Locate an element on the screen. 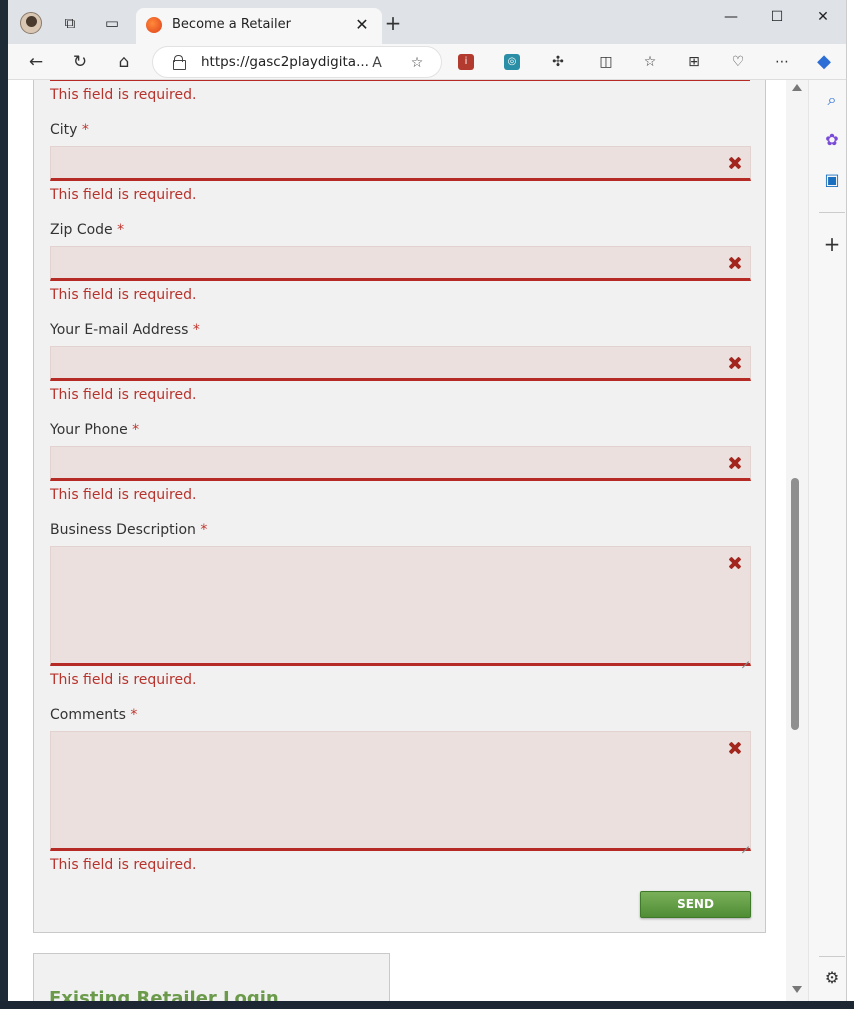  email-input is located at coordinates (400, 363).